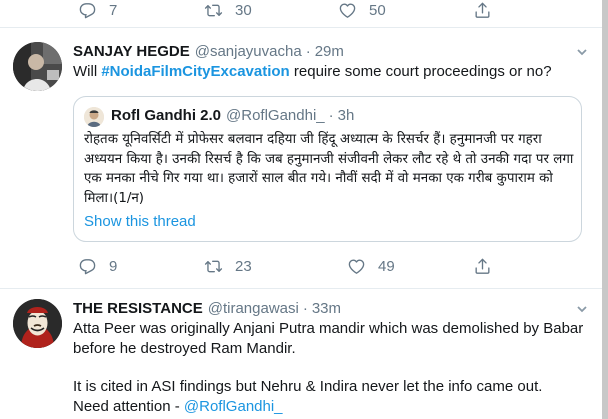  I want to click on timestamp: 33m, so click(326, 308).